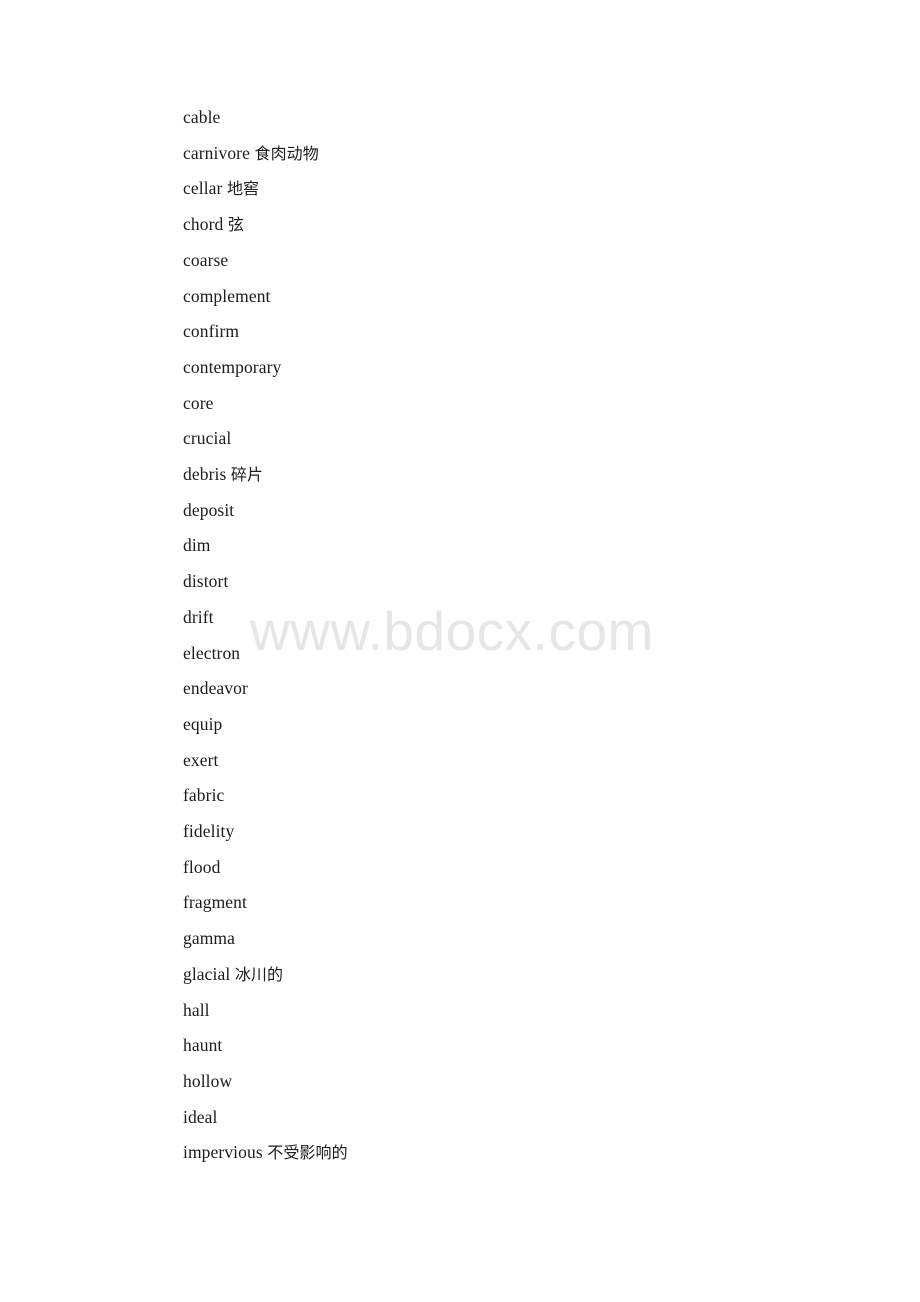 This screenshot has height=1302, width=920. Describe the element at coordinates (196, 1009) in the screenshot. I see `vocabulary-term: hall` at that location.